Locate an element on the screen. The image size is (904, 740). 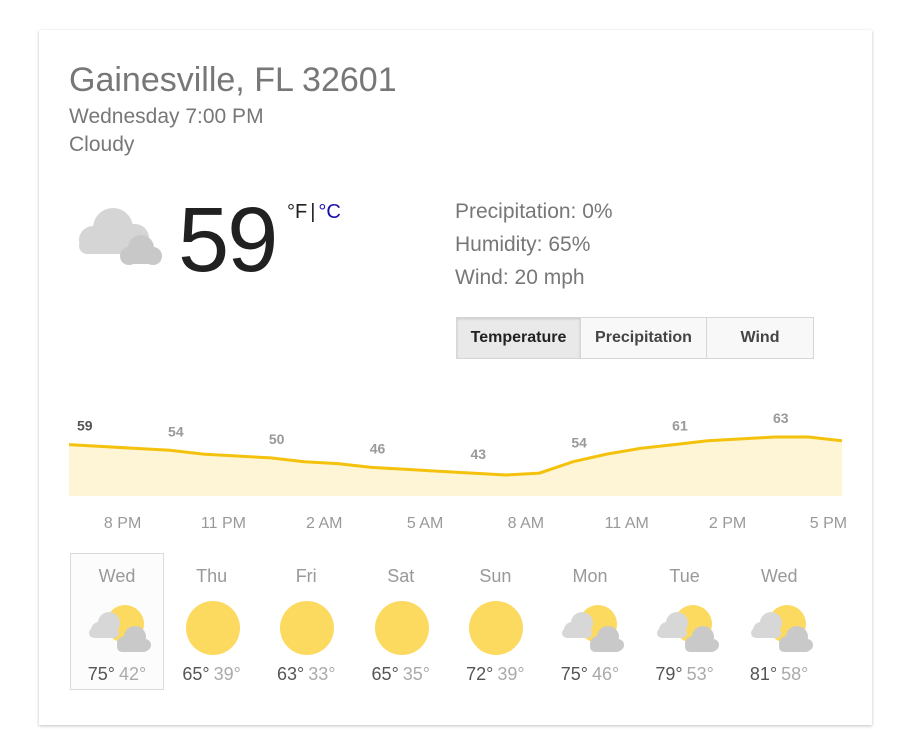
tab-temperature: Temperature is located at coordinates (518, 338).